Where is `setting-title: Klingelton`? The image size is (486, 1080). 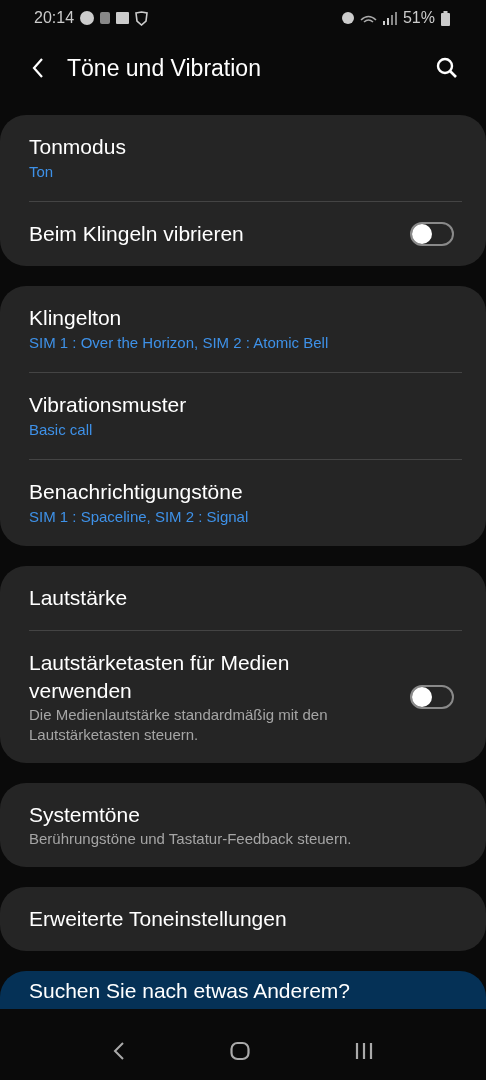
setting-title: Klingelton is located at coordinates (231, 318).